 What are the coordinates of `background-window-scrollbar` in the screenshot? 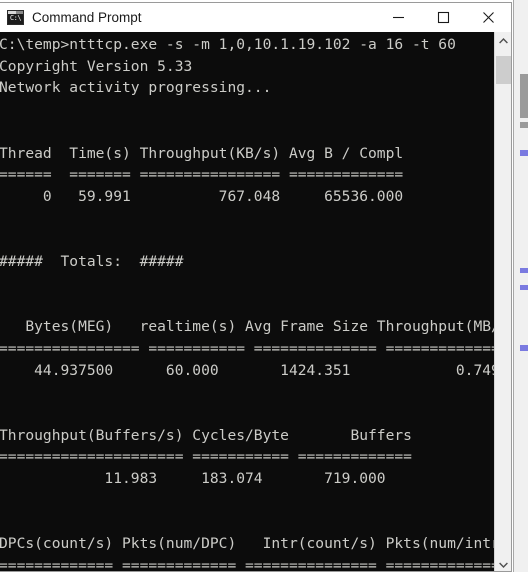 It's located at (520, 286).